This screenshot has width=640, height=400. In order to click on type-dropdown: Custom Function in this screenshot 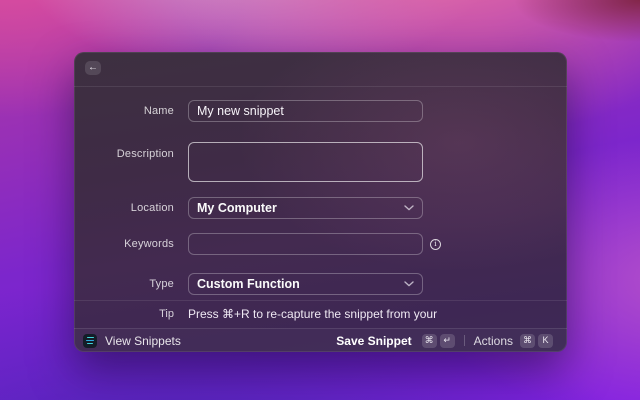, I will do `click(305, 284)`.